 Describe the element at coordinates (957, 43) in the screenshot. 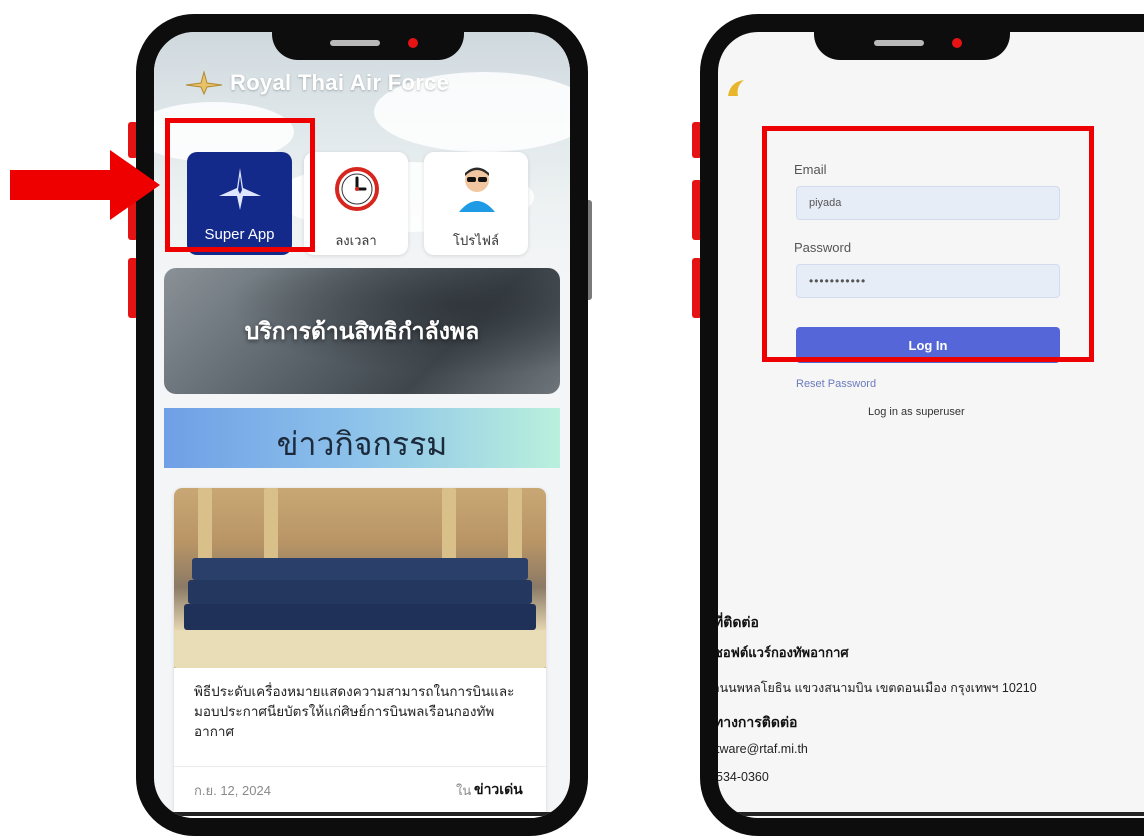

I see `right-phone-camera` at that location.